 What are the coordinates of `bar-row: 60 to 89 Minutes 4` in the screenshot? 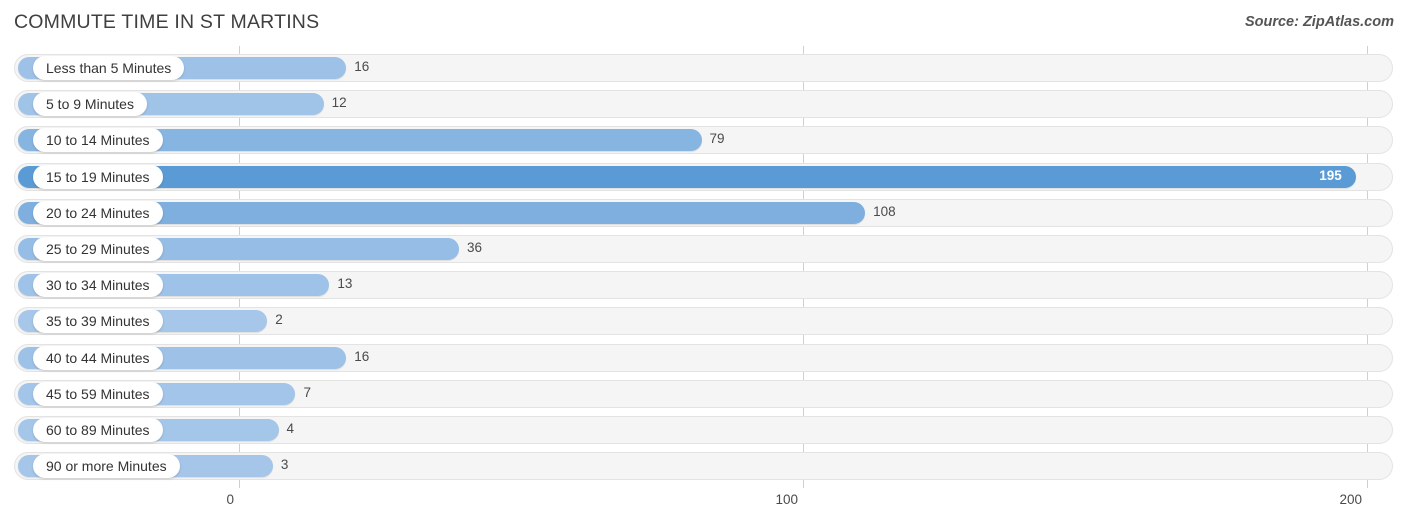 It's located at (703, 430).